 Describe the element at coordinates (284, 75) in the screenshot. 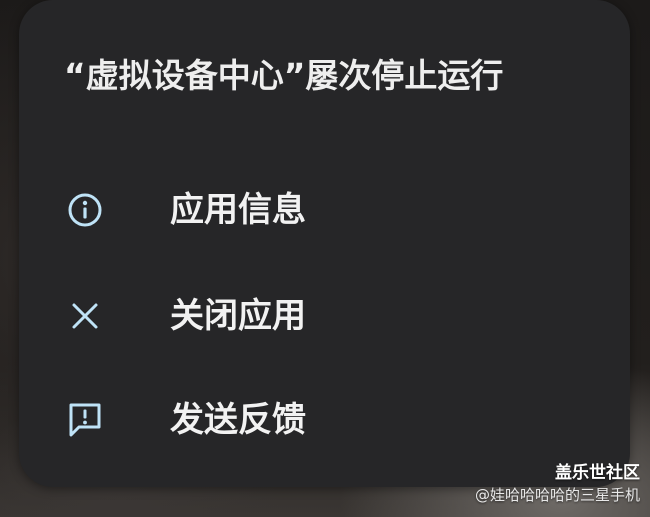

I see `dialog-title: “虚拟设备中心”屡次停止运行` at that location.